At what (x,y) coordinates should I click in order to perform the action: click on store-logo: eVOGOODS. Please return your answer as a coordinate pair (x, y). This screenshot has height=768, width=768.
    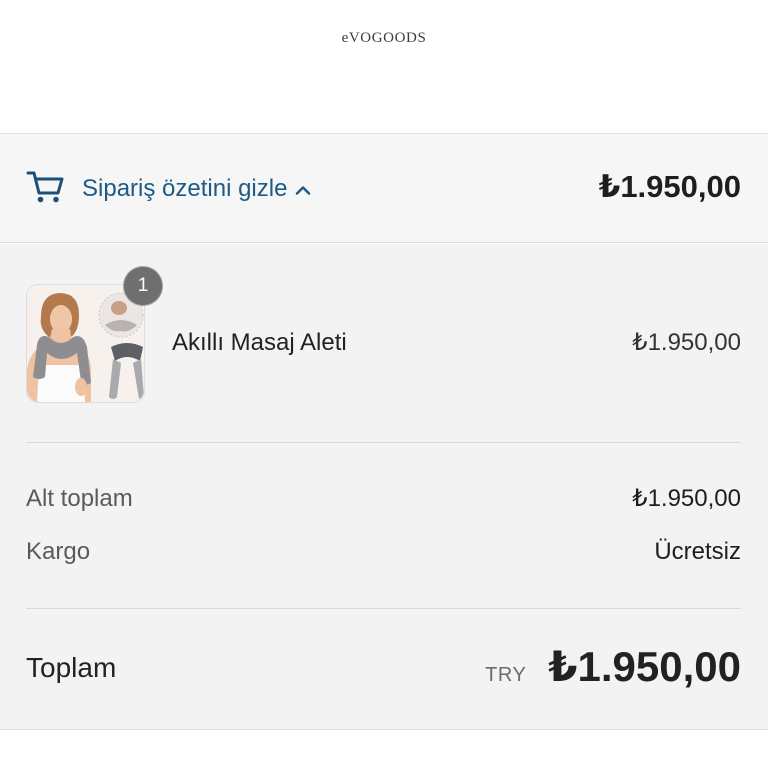
    Looking at the image, I should click on (384, 38).